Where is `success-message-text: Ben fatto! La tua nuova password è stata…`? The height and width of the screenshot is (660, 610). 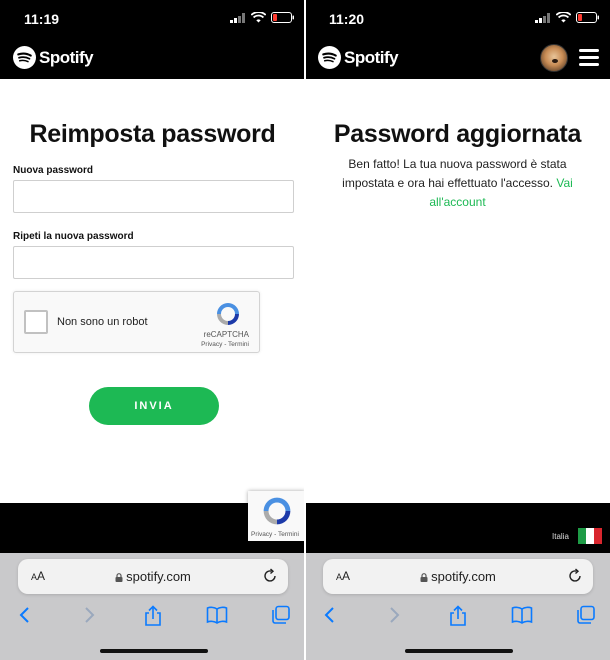
success-message-text: Ben fatto! La tua nuova password è stata… is located at coordinates (454, 173).